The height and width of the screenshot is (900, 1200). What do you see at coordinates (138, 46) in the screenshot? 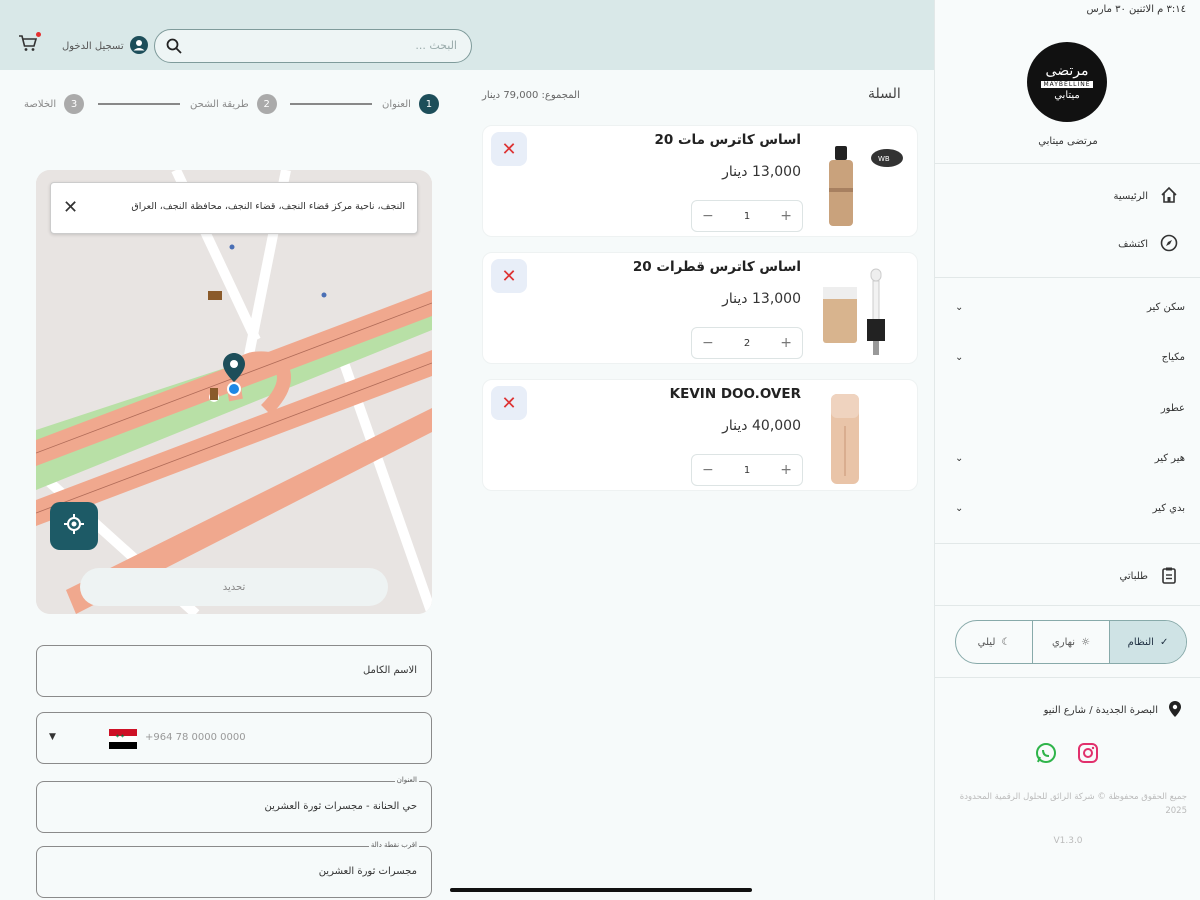
I see `user-avatar-icon` at bounding box center [138, 46].